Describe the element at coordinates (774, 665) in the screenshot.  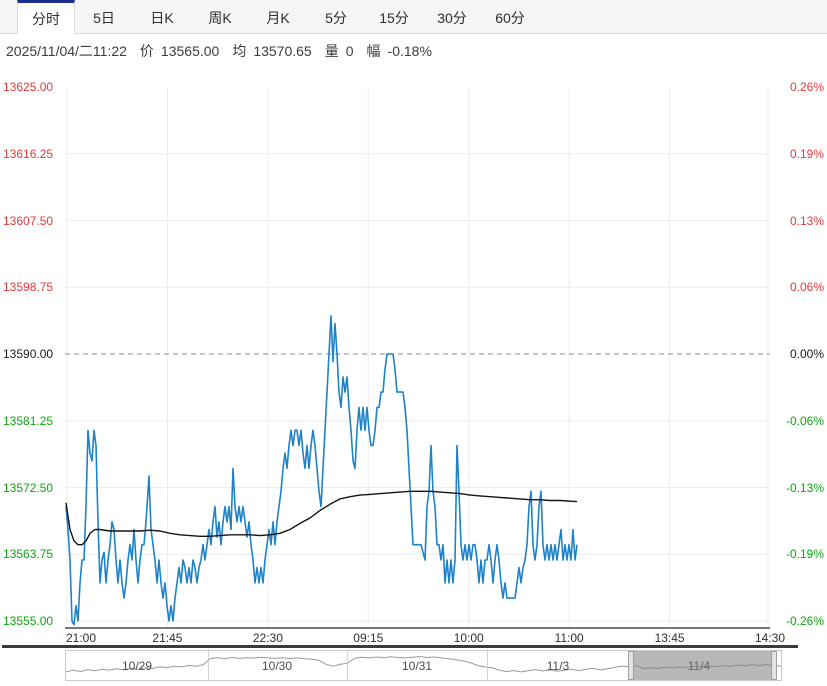
I see `navigator-right-handle` at that location.